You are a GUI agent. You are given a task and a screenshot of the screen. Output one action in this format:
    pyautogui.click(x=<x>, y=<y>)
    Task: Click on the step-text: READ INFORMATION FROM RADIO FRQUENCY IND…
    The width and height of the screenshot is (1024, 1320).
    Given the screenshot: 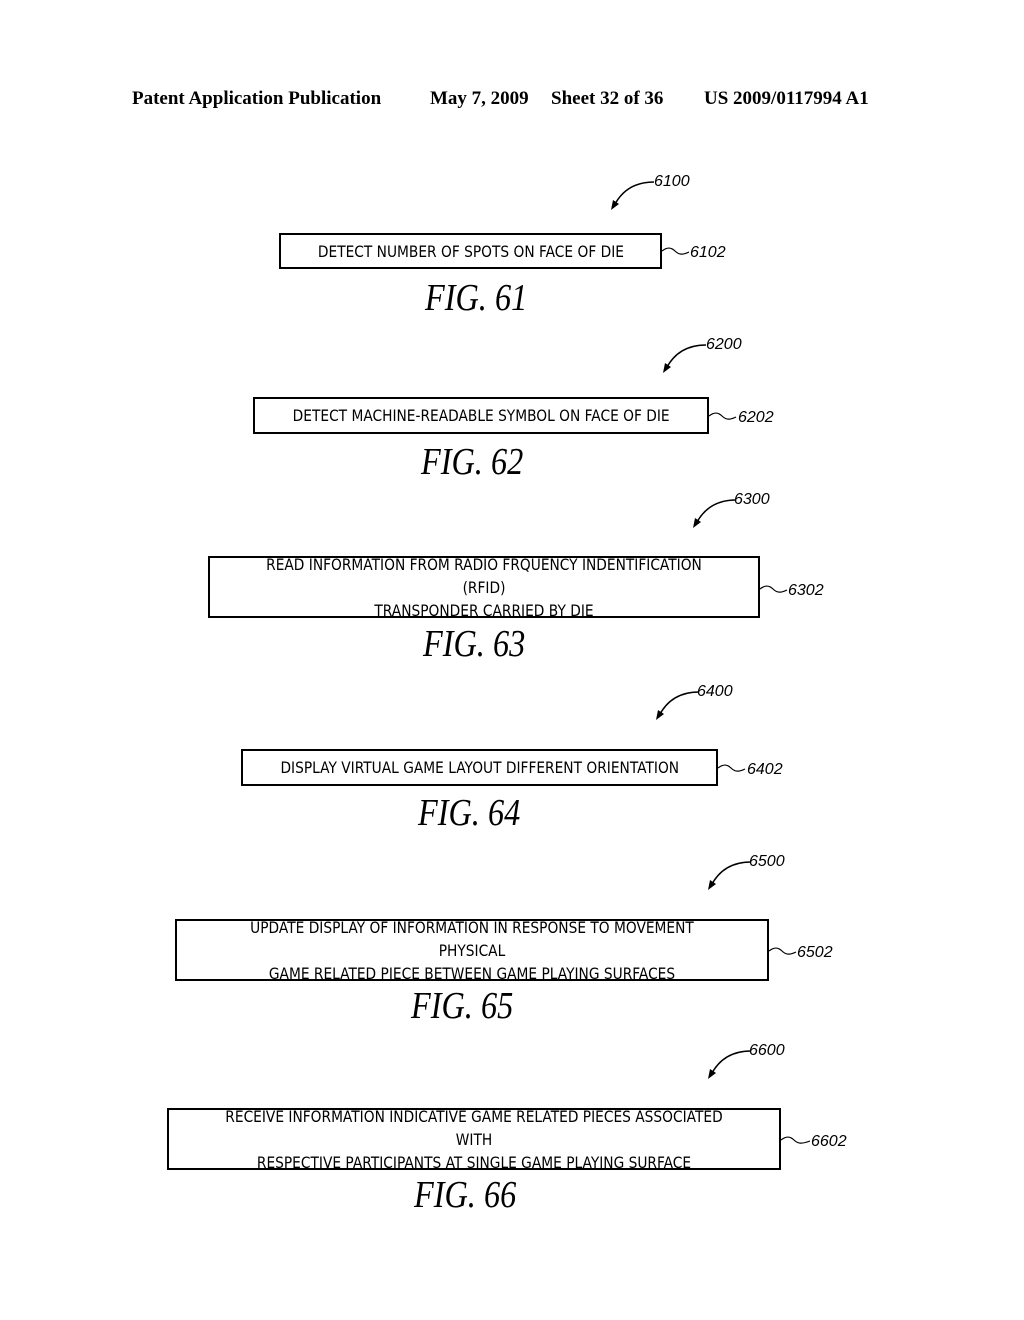 What is the action you would take?
    pyautogui.click(x=484, y=587)
    